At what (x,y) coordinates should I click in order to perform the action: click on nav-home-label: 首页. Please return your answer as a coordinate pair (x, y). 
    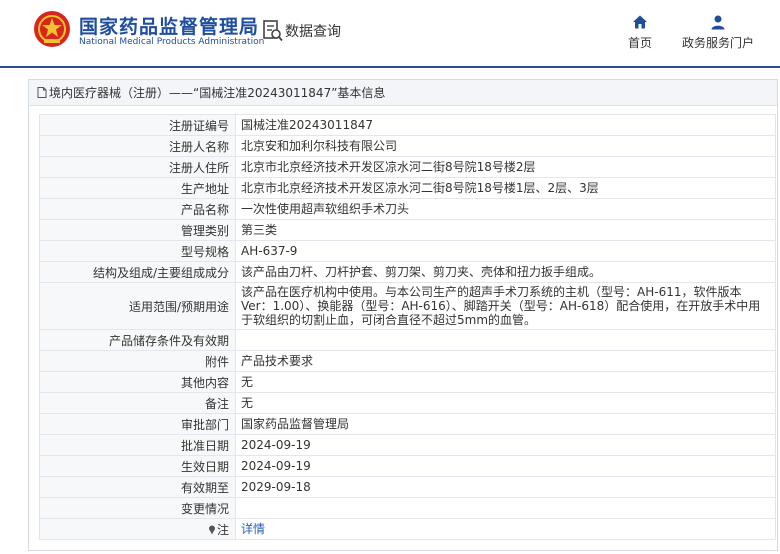
    Looking at the image, I should click on (639, 43).